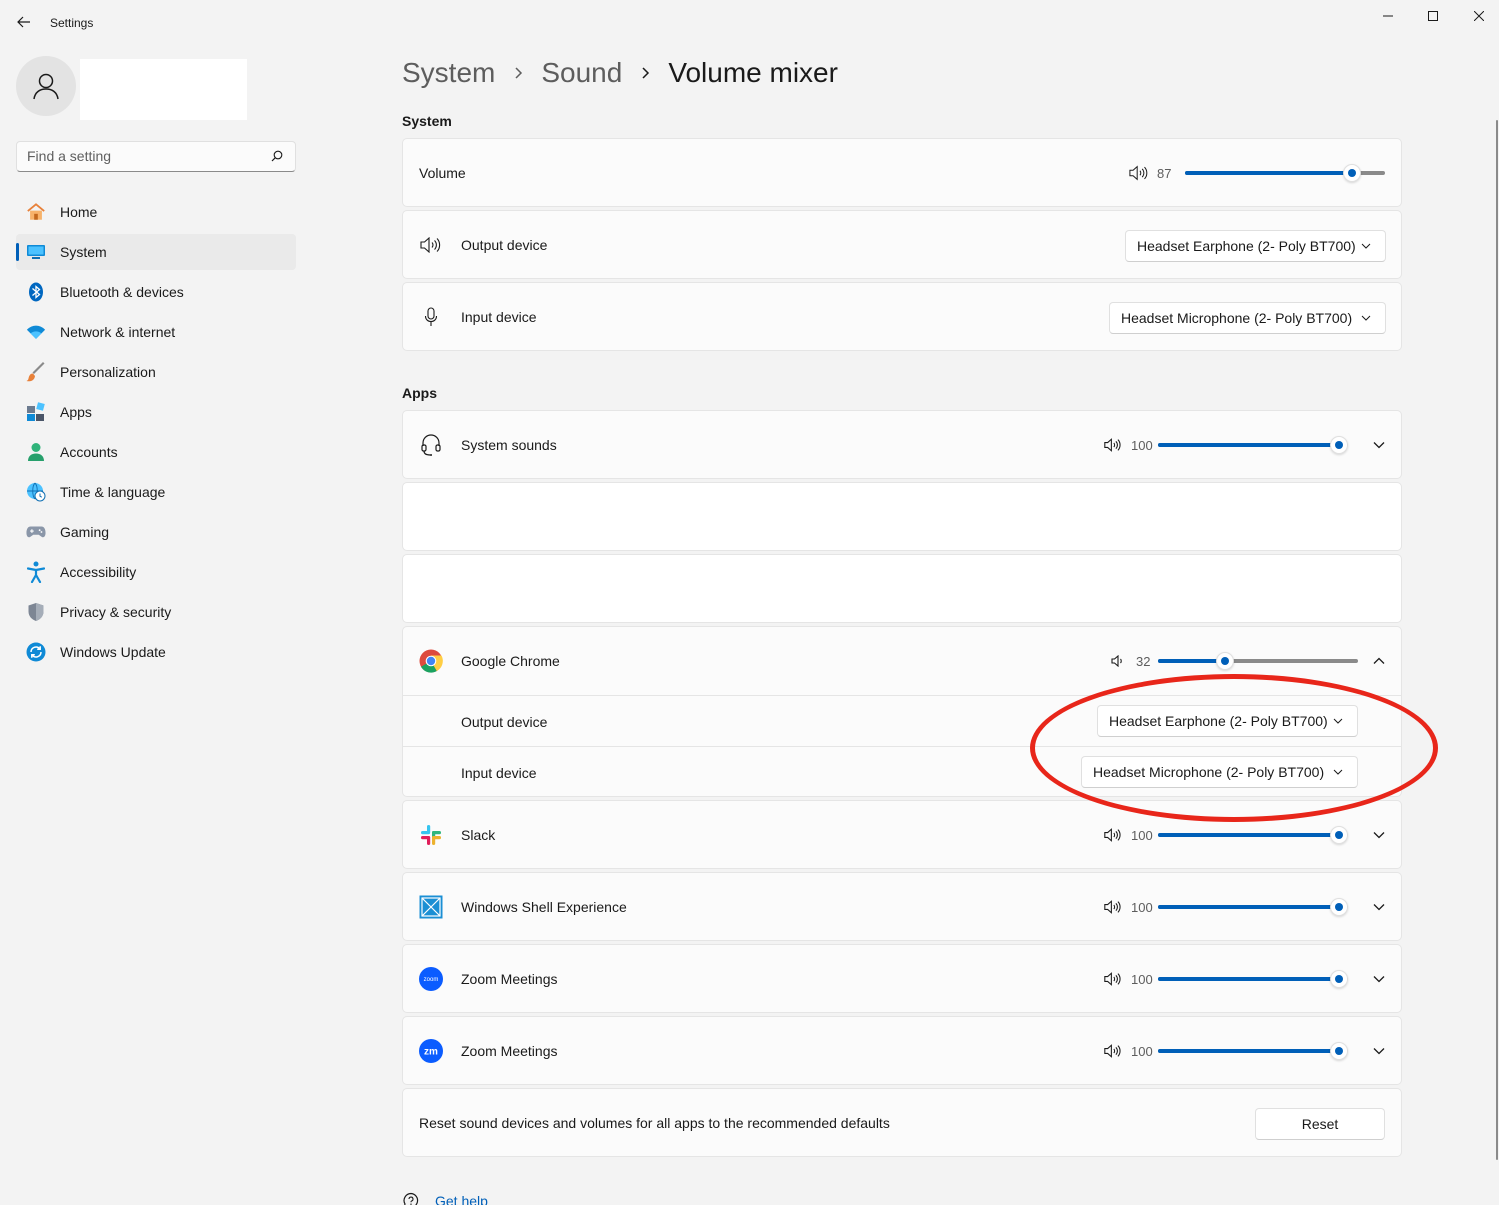 The width and height of the screenshot is (1499, 1205). I want to click on avatar, so click(46, 86).